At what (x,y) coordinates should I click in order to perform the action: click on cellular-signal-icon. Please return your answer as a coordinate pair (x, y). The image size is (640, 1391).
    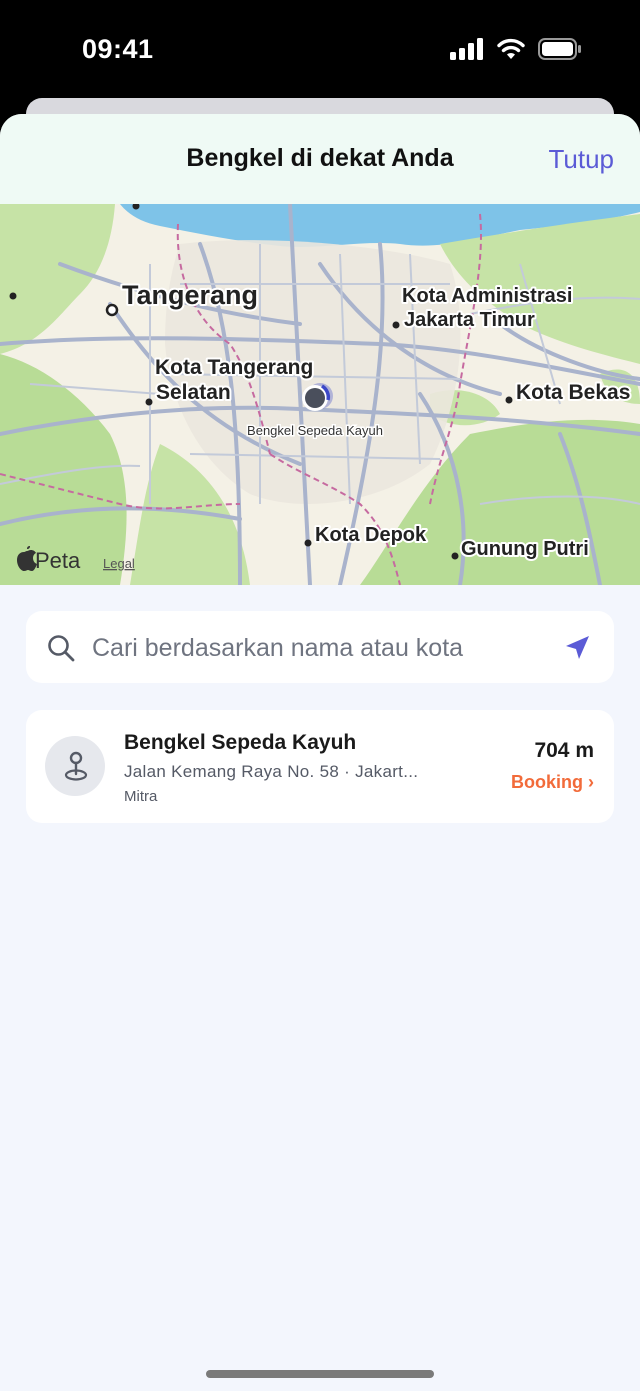
    Looking at the image, I should click on (466, 49).